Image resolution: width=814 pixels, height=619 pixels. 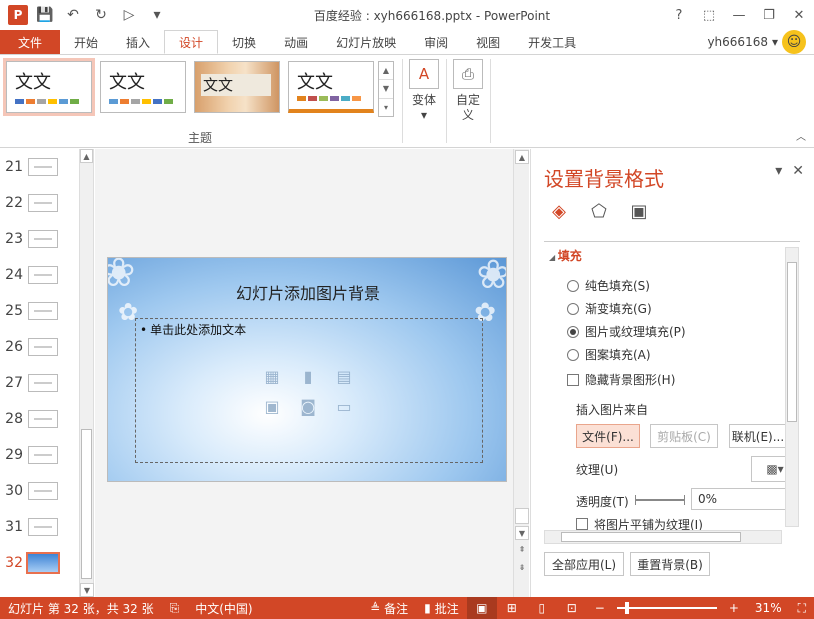 I want to click on option-solid-fill: 纯色填充(S), so click(x=608, y=285).